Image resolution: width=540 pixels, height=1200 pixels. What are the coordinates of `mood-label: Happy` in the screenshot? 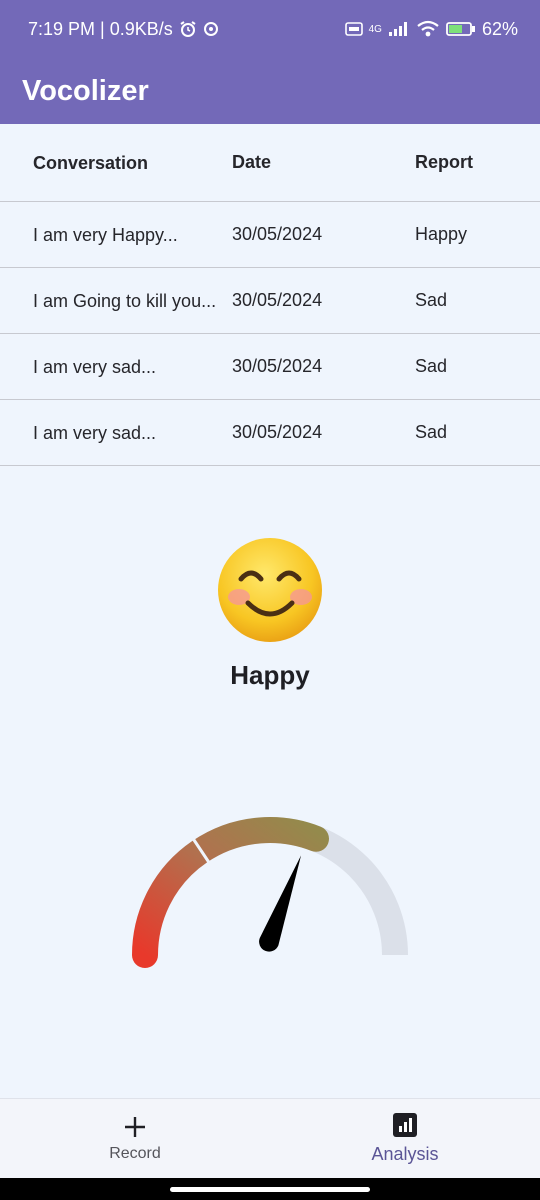 It's located at (270, 675).